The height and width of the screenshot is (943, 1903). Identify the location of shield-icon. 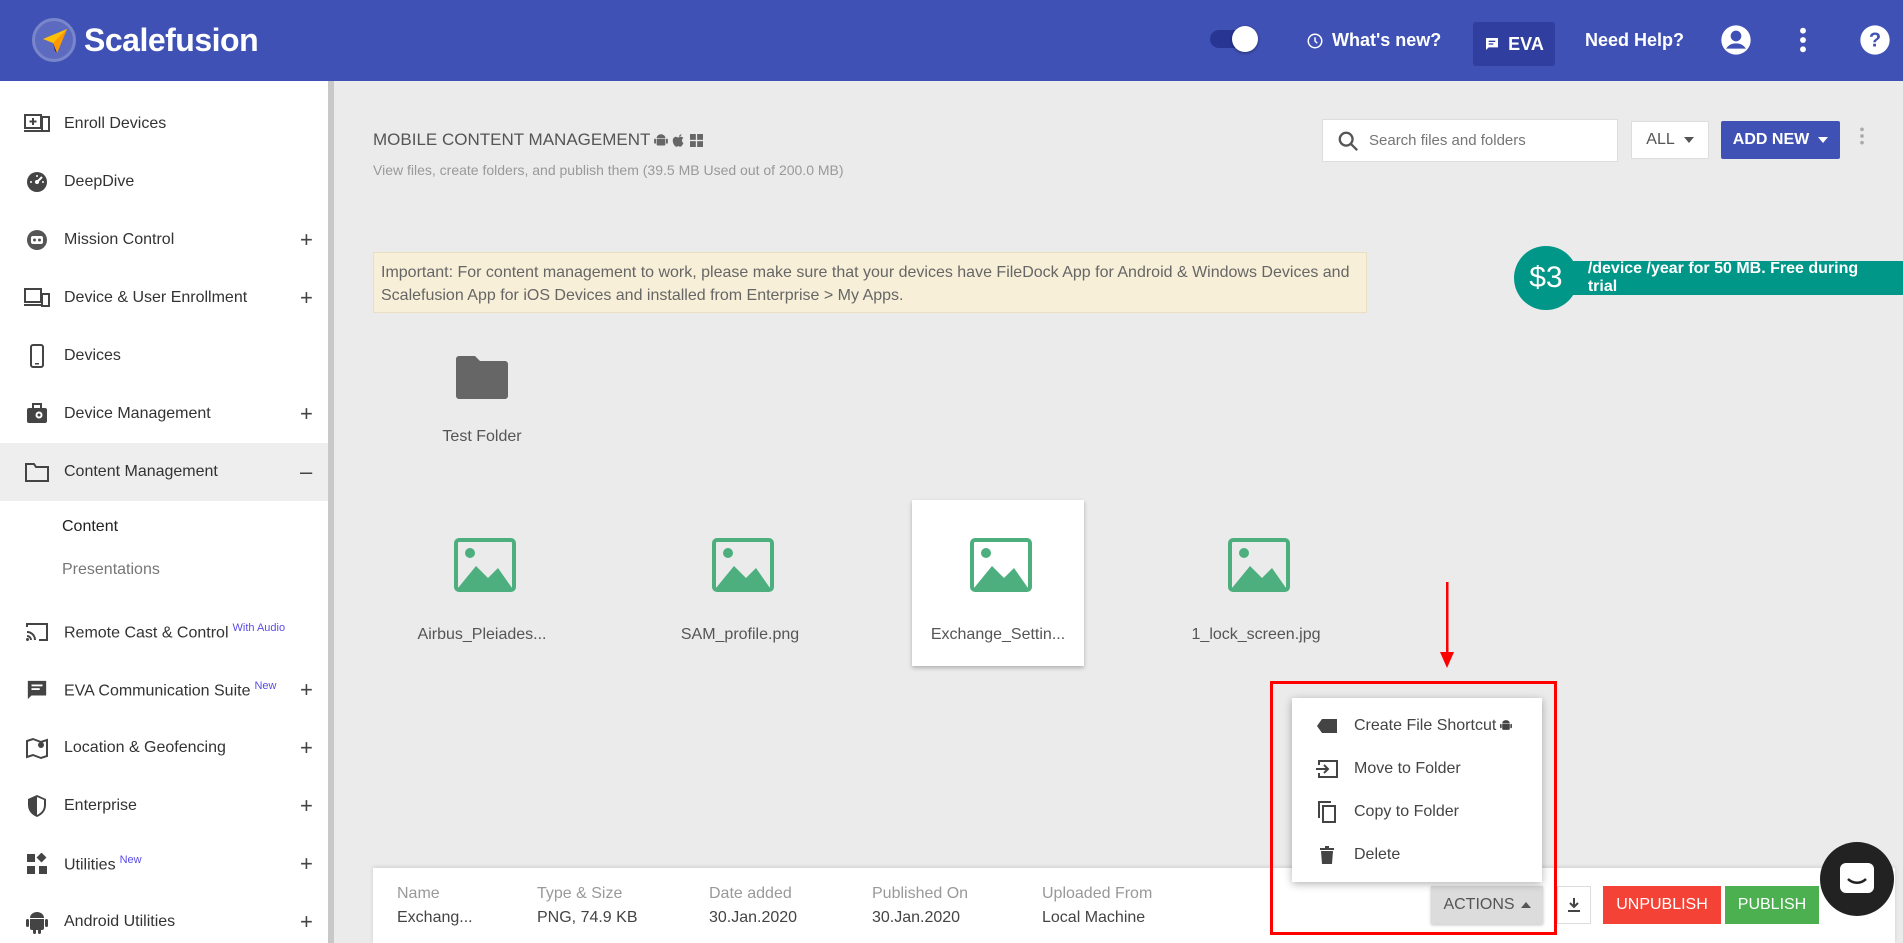
(37, 806).